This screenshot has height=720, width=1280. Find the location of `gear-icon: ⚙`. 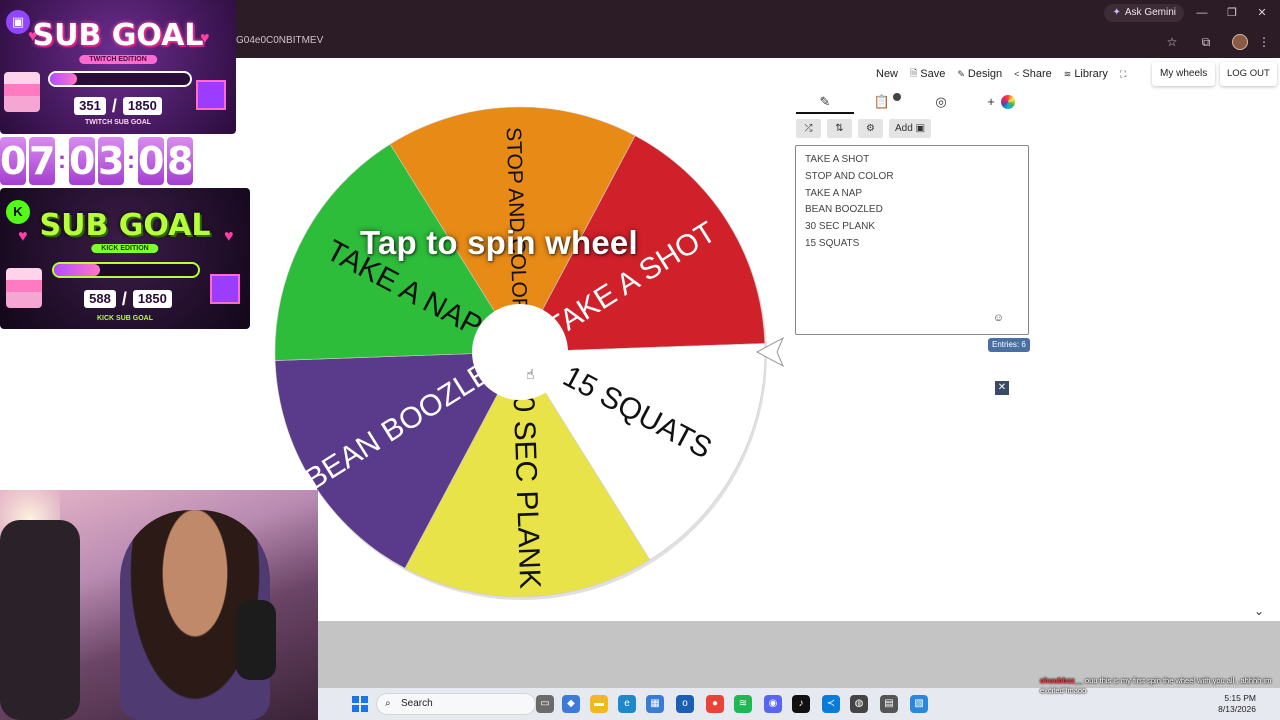

gear-icon: ⚙ is located at coordinates (870, 128).